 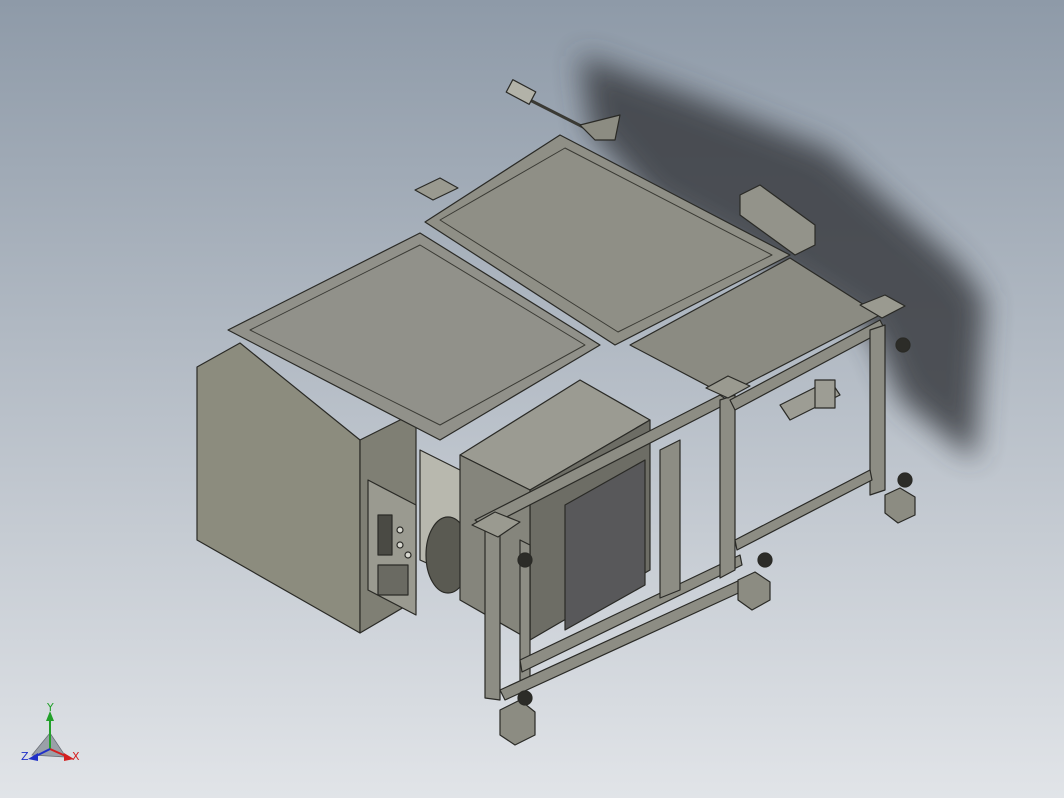 What do you see at coordinates (76, 756) in the screenshot?
I see `x-axis-label: X` at bounding box center [76, 756].